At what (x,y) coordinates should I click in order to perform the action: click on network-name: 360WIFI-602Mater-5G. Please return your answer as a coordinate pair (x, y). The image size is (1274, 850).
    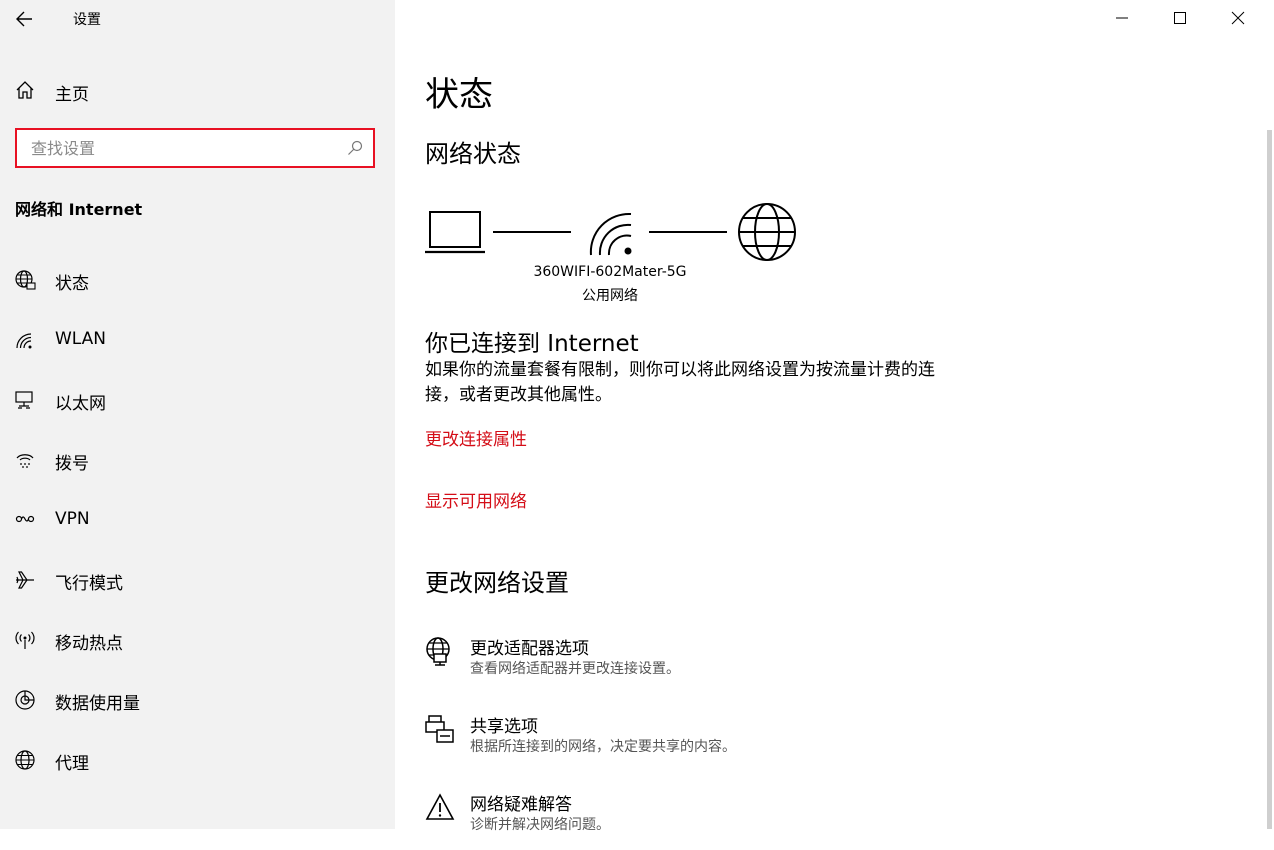
    Looking at the image, I should click on (610, 272).